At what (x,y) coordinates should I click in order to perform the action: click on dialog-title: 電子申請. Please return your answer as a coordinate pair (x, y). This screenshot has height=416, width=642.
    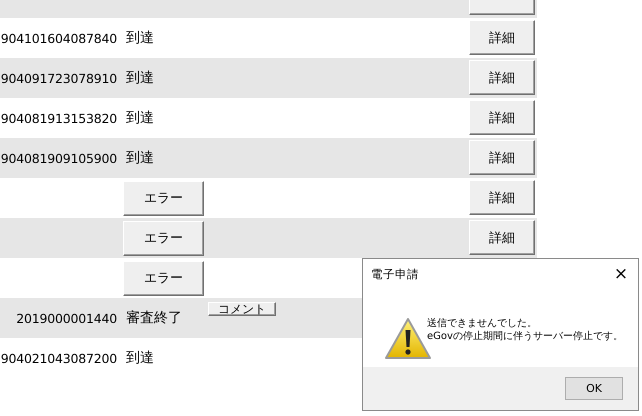
    Looking at the image, I should click on (395, 274).